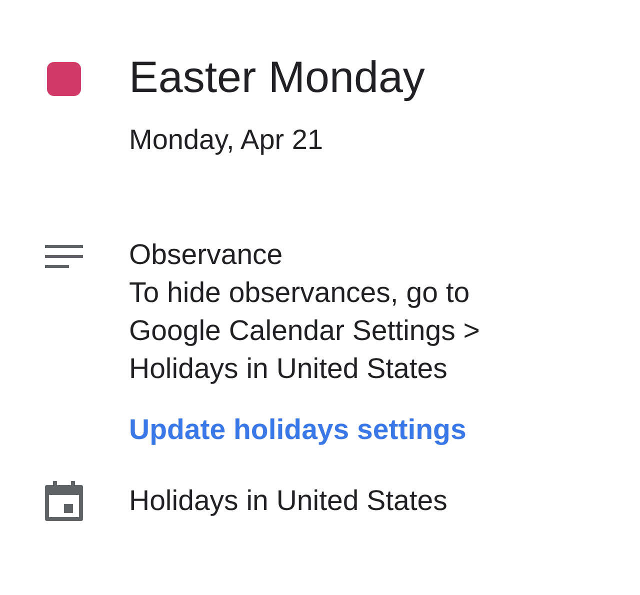  I want to click on description-text: To hide observances, go to Google Calendar Settings > Holidays in United States, so click(304, 331).